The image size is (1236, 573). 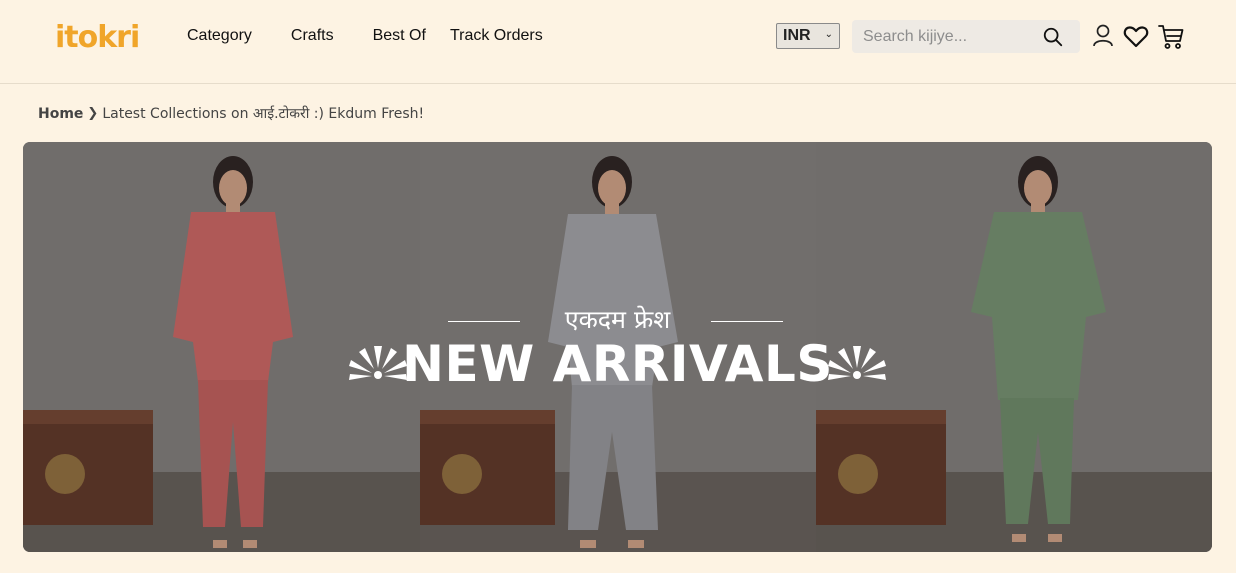 I want to click on chevron-down-icon: ⌄, so click(x=828, y=34).